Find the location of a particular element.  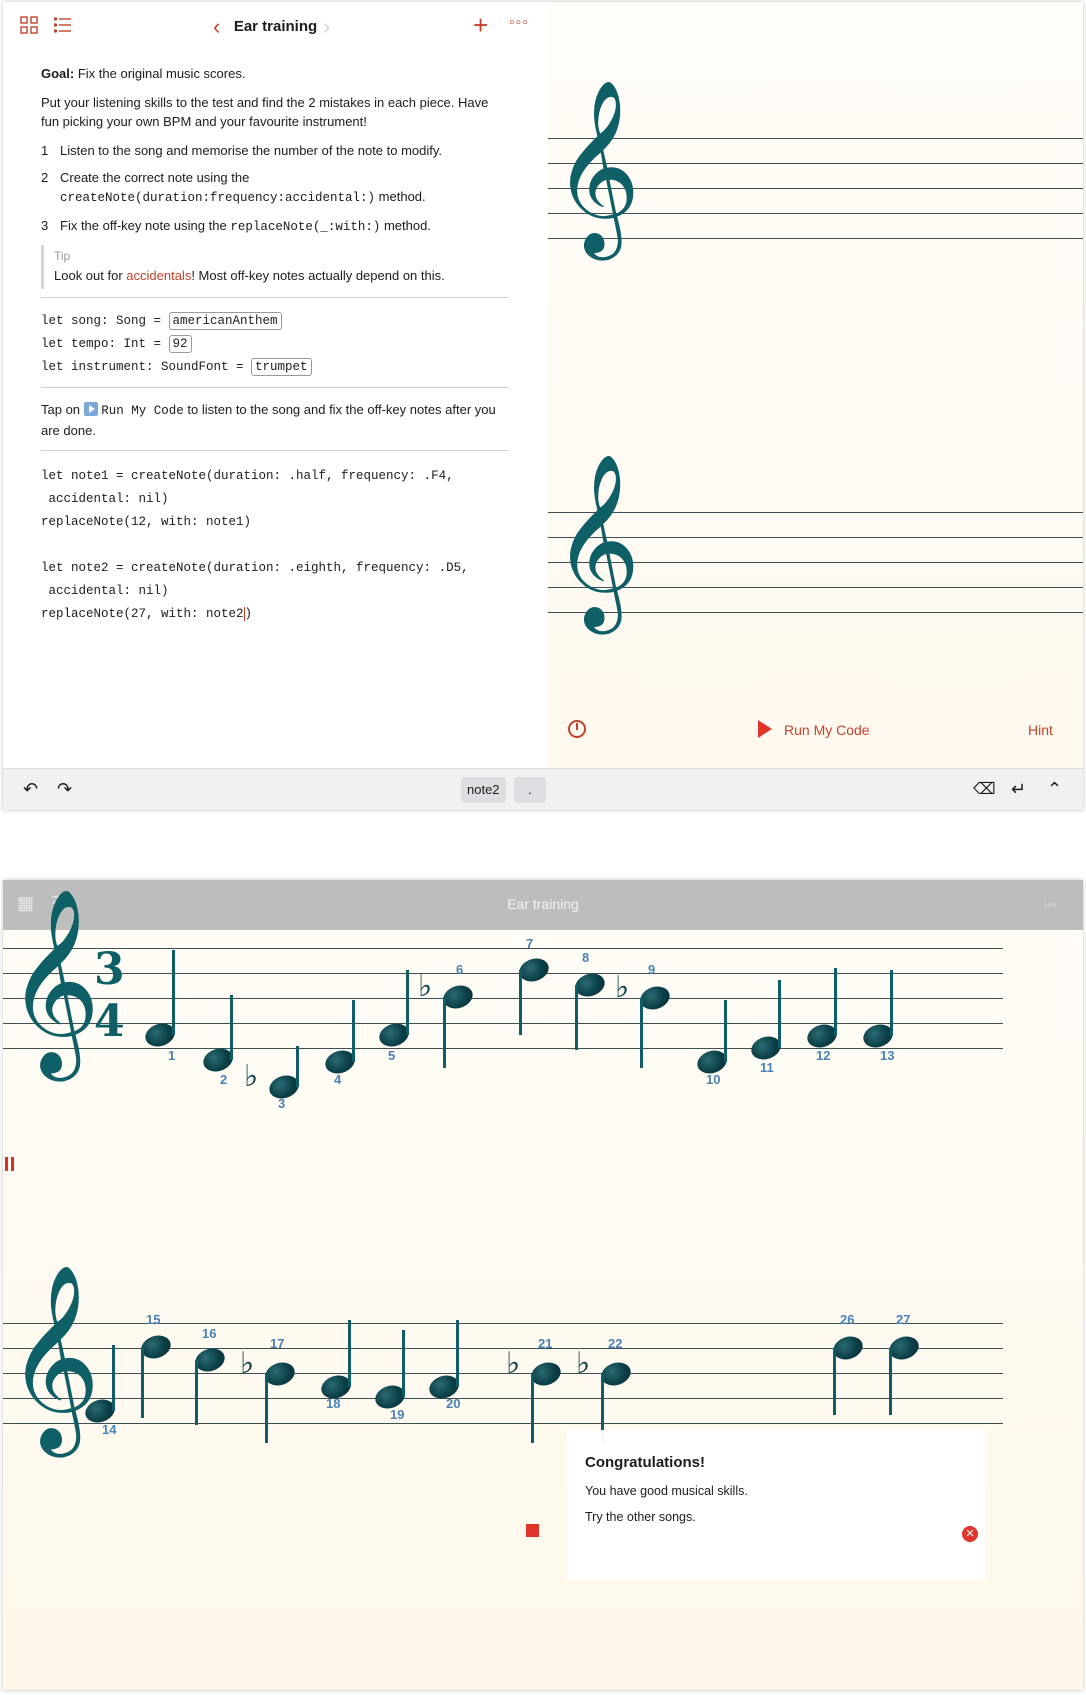

note-number: 20 is located at coordinates (453, 1403).